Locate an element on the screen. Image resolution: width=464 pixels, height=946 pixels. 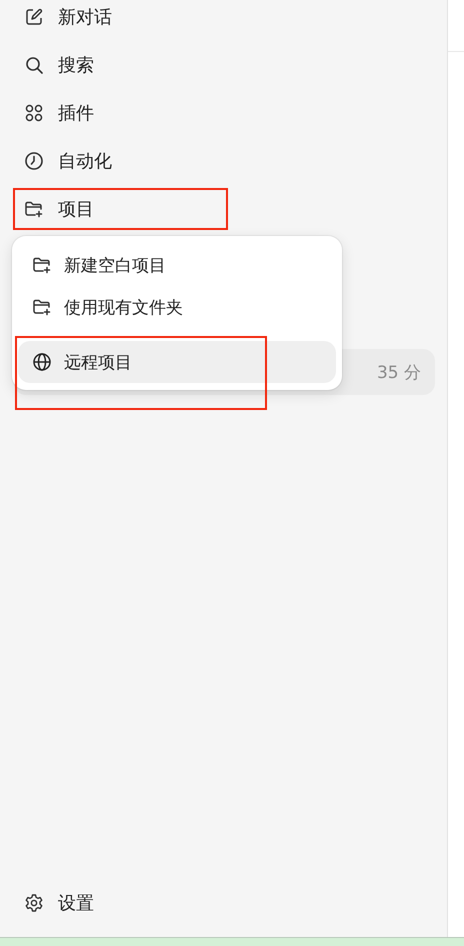
clock-icon is located at coordinates (34, 161).